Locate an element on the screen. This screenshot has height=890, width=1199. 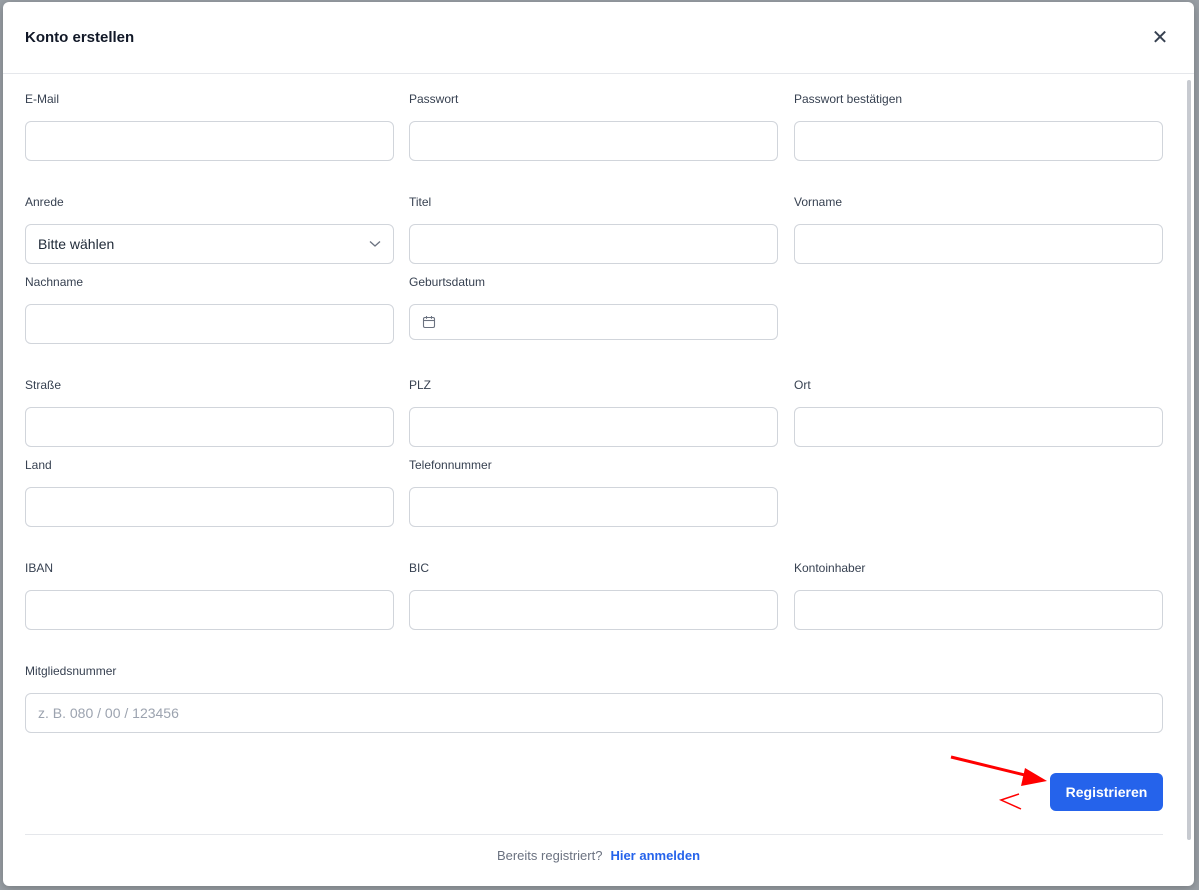
email-label: E-Mail is located at coordinates (42, 99).